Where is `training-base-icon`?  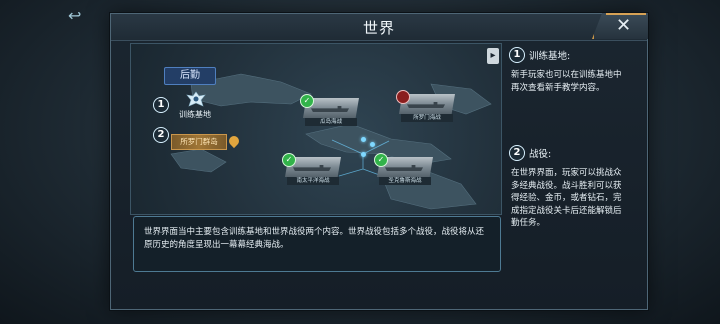
training-base-icon is located at coordinates (196, 99).